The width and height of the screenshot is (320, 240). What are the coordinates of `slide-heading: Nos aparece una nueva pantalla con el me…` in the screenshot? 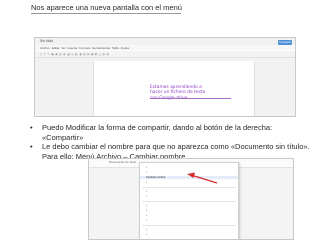 It's located at (106, 7).